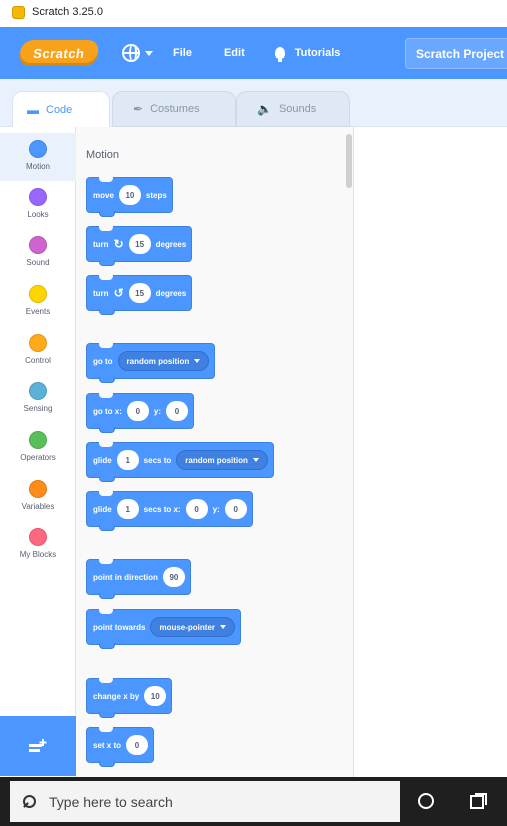 Image resolution: width=507 pixels, height=826 pixels. Describe the element at coordinates (173, 577) in the screenshot. I see `block-input: 90` at that location.